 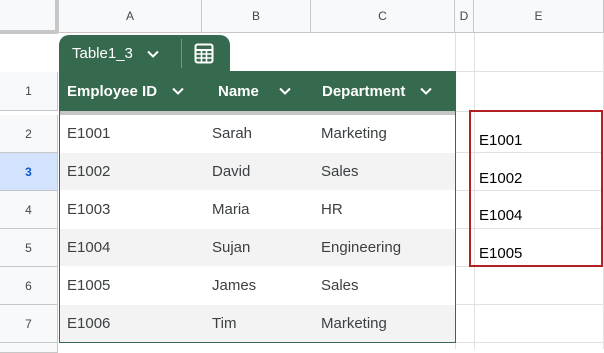 I want to click on table-calculator-icon, so click(x=204, y=53).